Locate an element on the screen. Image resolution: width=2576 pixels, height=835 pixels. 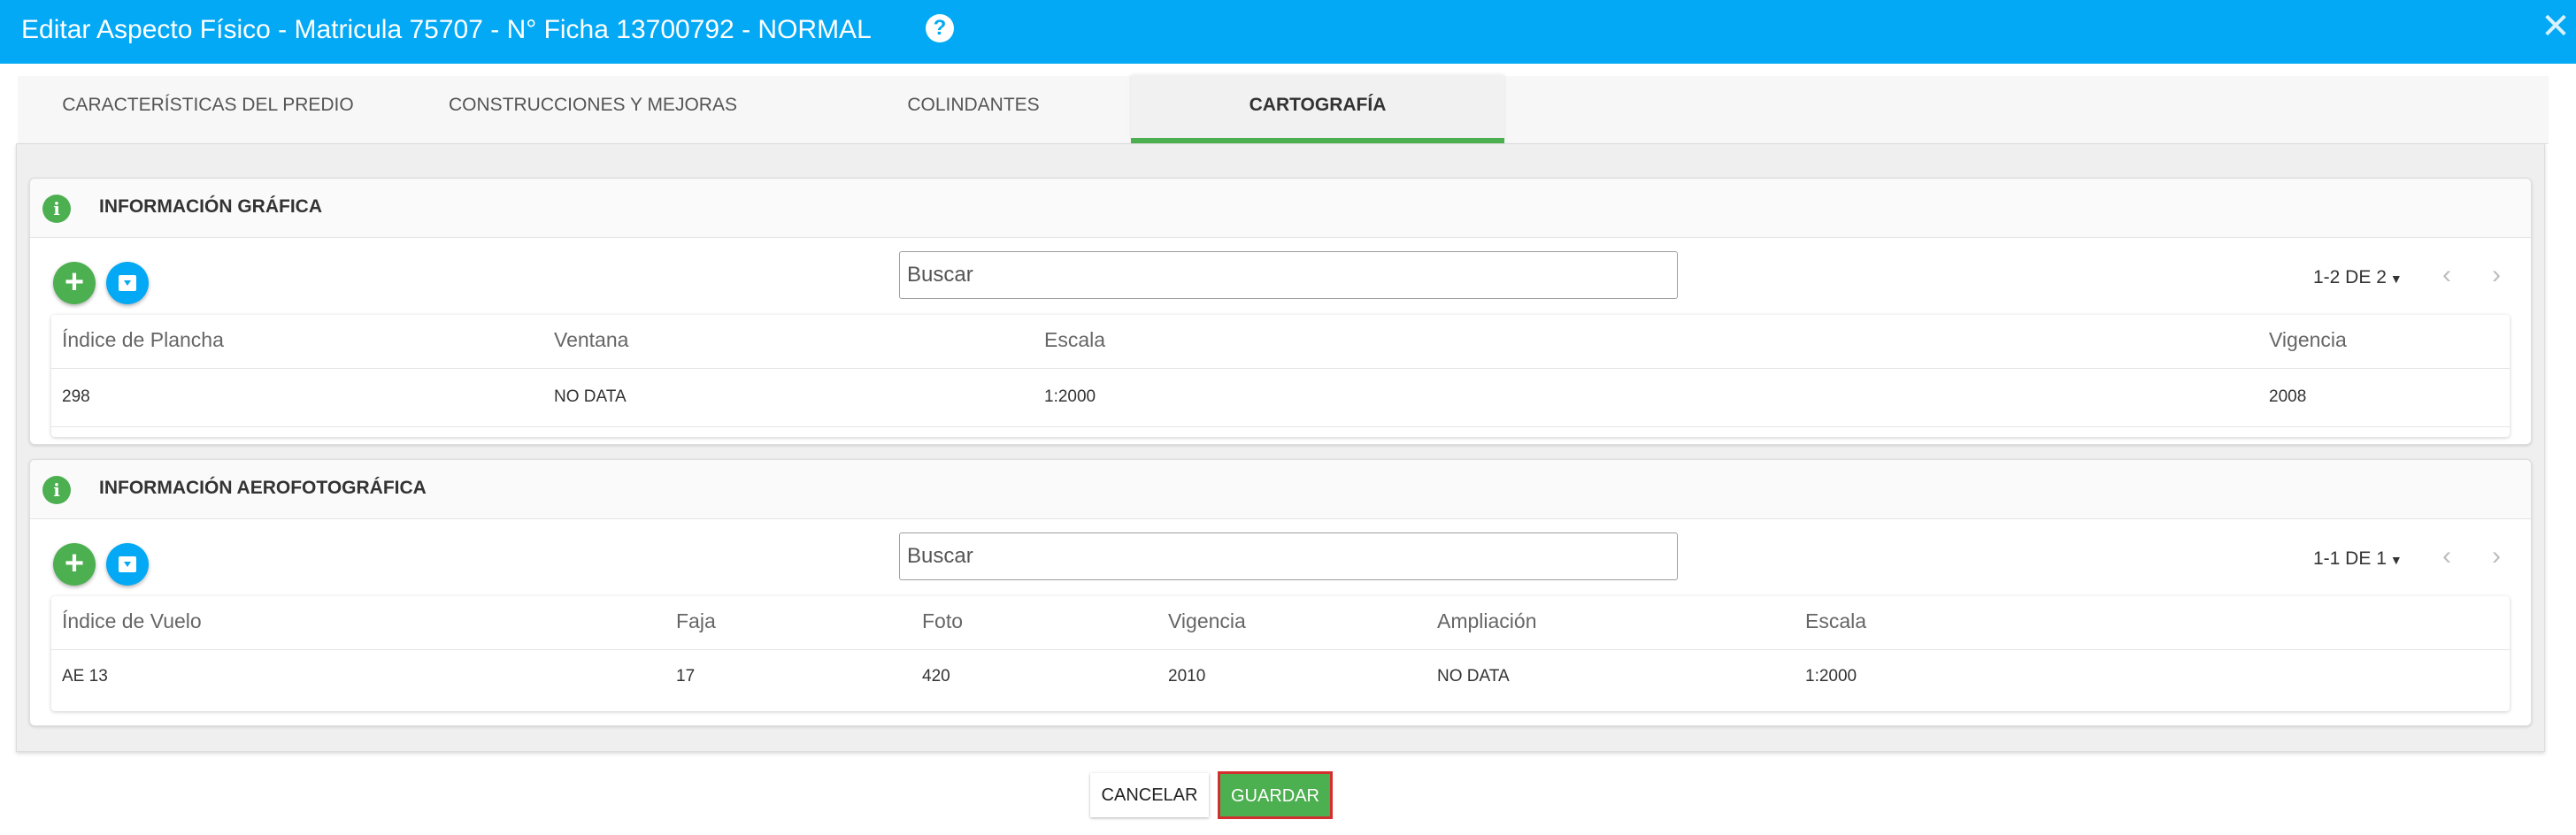
column-header: Índice de Vuelo is located at coordinates (132, 622).